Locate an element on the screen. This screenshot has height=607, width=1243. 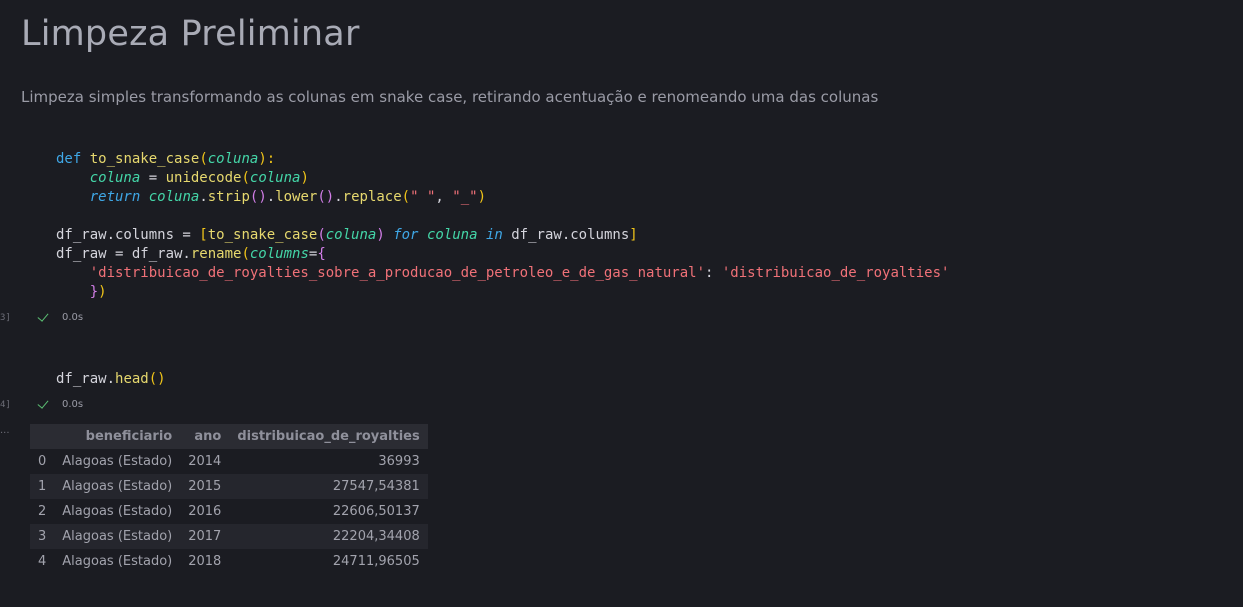
code-cell-2: df_raw.head() is located at coordinates (111, 379).